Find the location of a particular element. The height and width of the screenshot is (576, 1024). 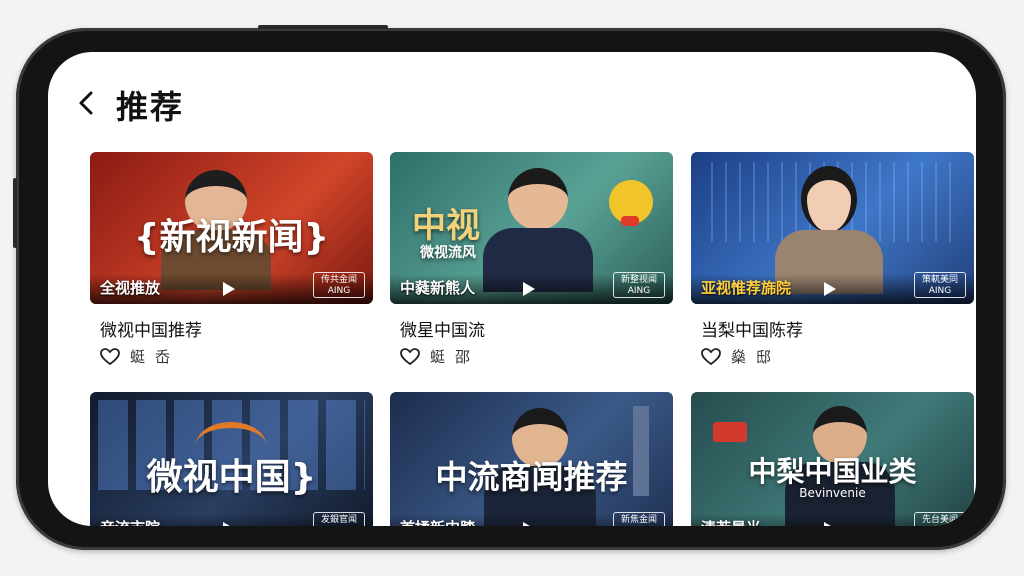

card-title: 微星中国流 is located at coordinates (531, 328).